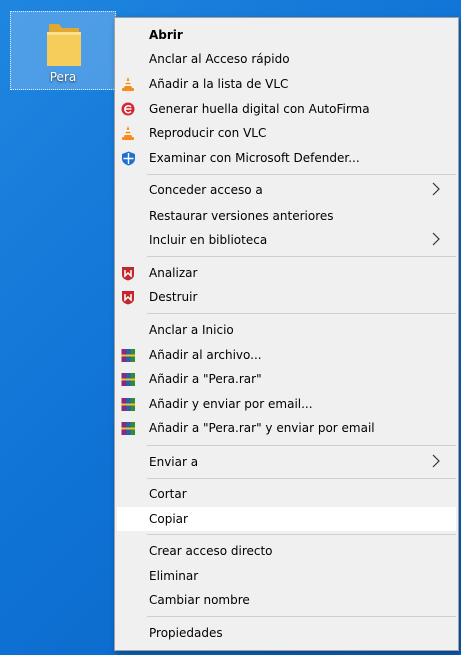  I want to click on menu-item-cortar: Cortar, so click(286, 494).